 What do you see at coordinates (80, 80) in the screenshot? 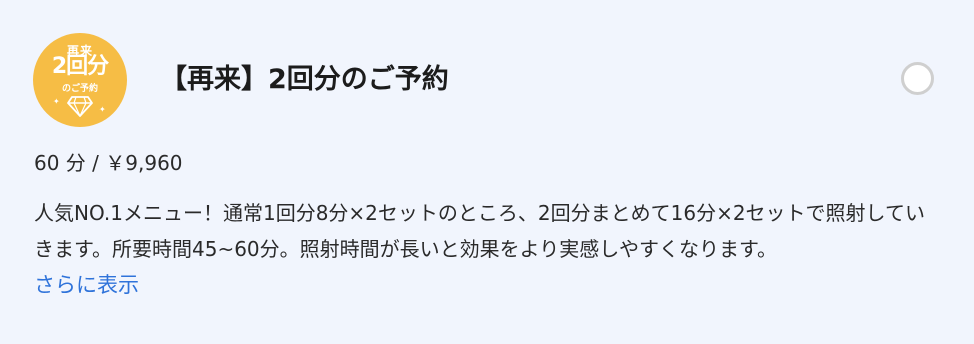
I see `repeat-booking-badge: 再来 2回分 のご予約 ✦ ✦` at bounding box center [80, 80].